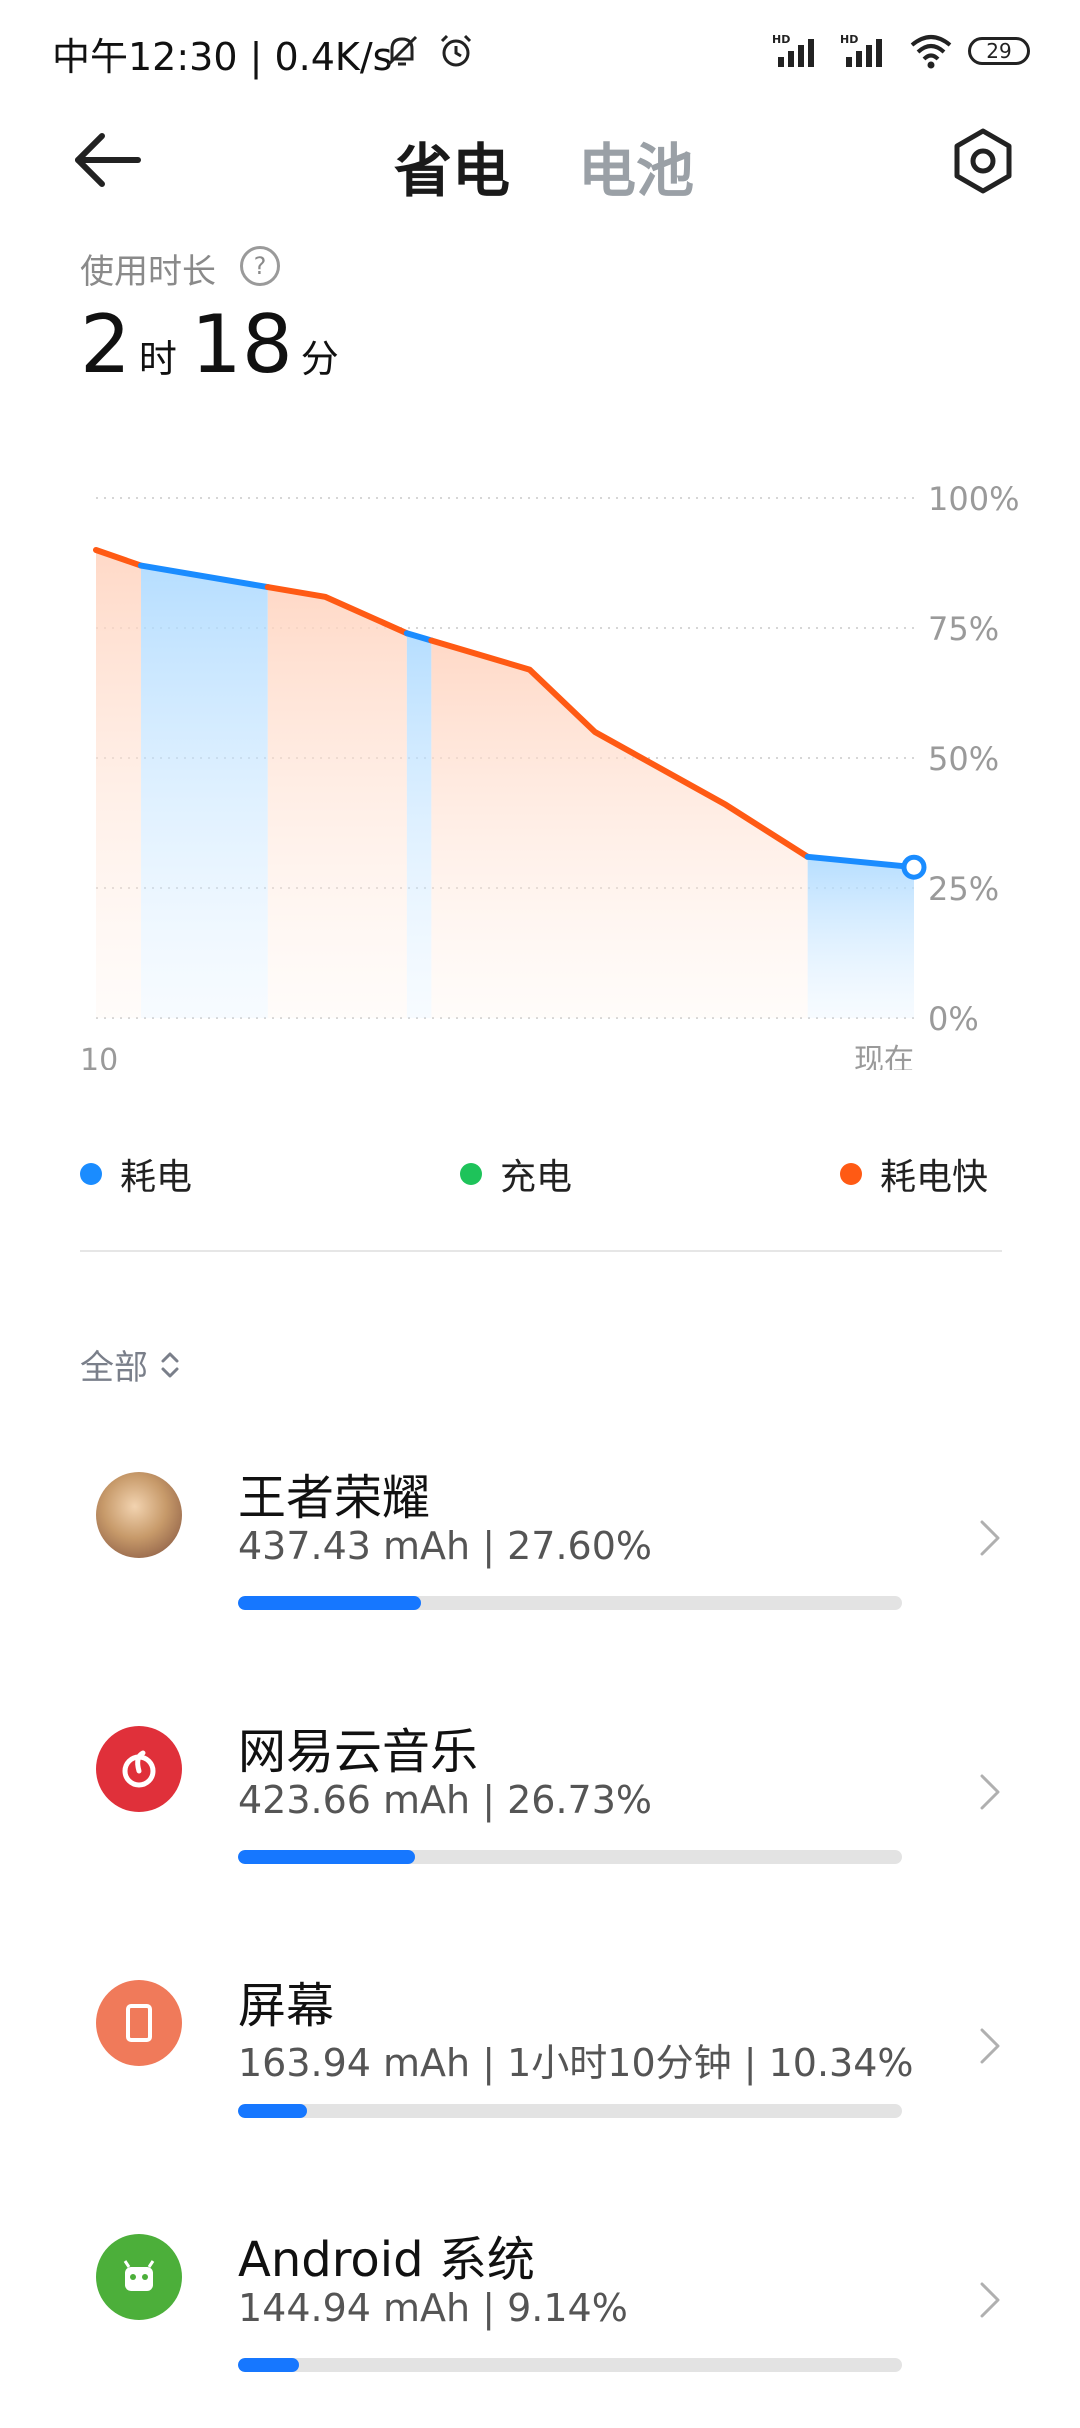 Image resolution: width=1080 pixels, height=2428 pixels. I want to click on filter-label: 全部, so click(114, 1368).